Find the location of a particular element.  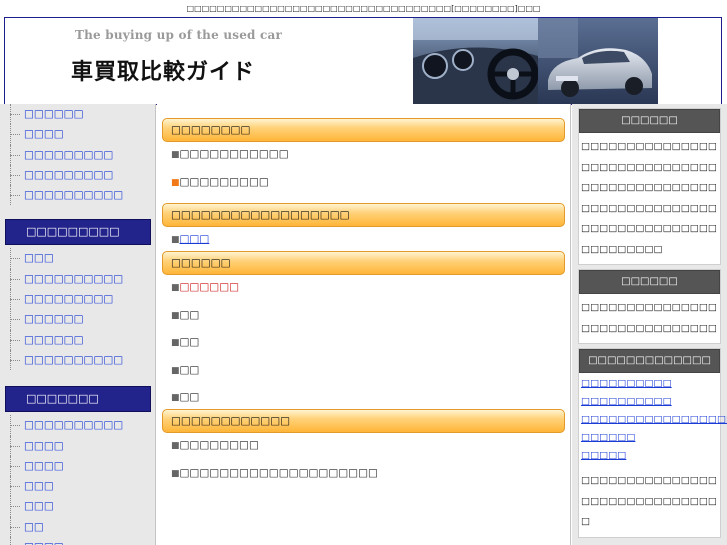

nav-section-heading: □□□□□□□ is located at coordinates (78, 399).